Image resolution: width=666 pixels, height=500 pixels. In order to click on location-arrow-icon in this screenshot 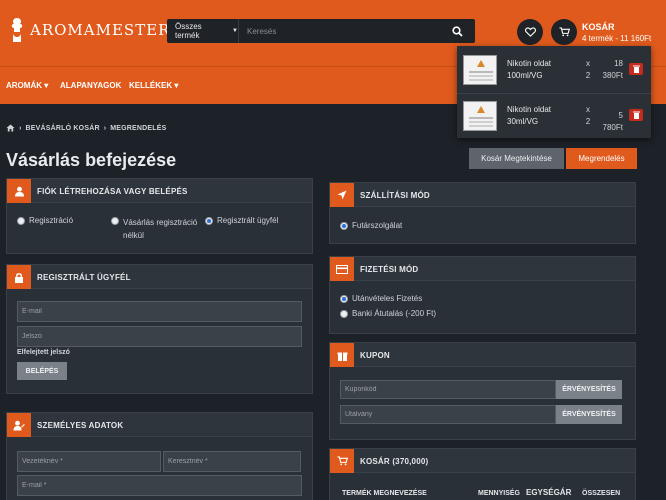, I will do `click(342, 195)`.